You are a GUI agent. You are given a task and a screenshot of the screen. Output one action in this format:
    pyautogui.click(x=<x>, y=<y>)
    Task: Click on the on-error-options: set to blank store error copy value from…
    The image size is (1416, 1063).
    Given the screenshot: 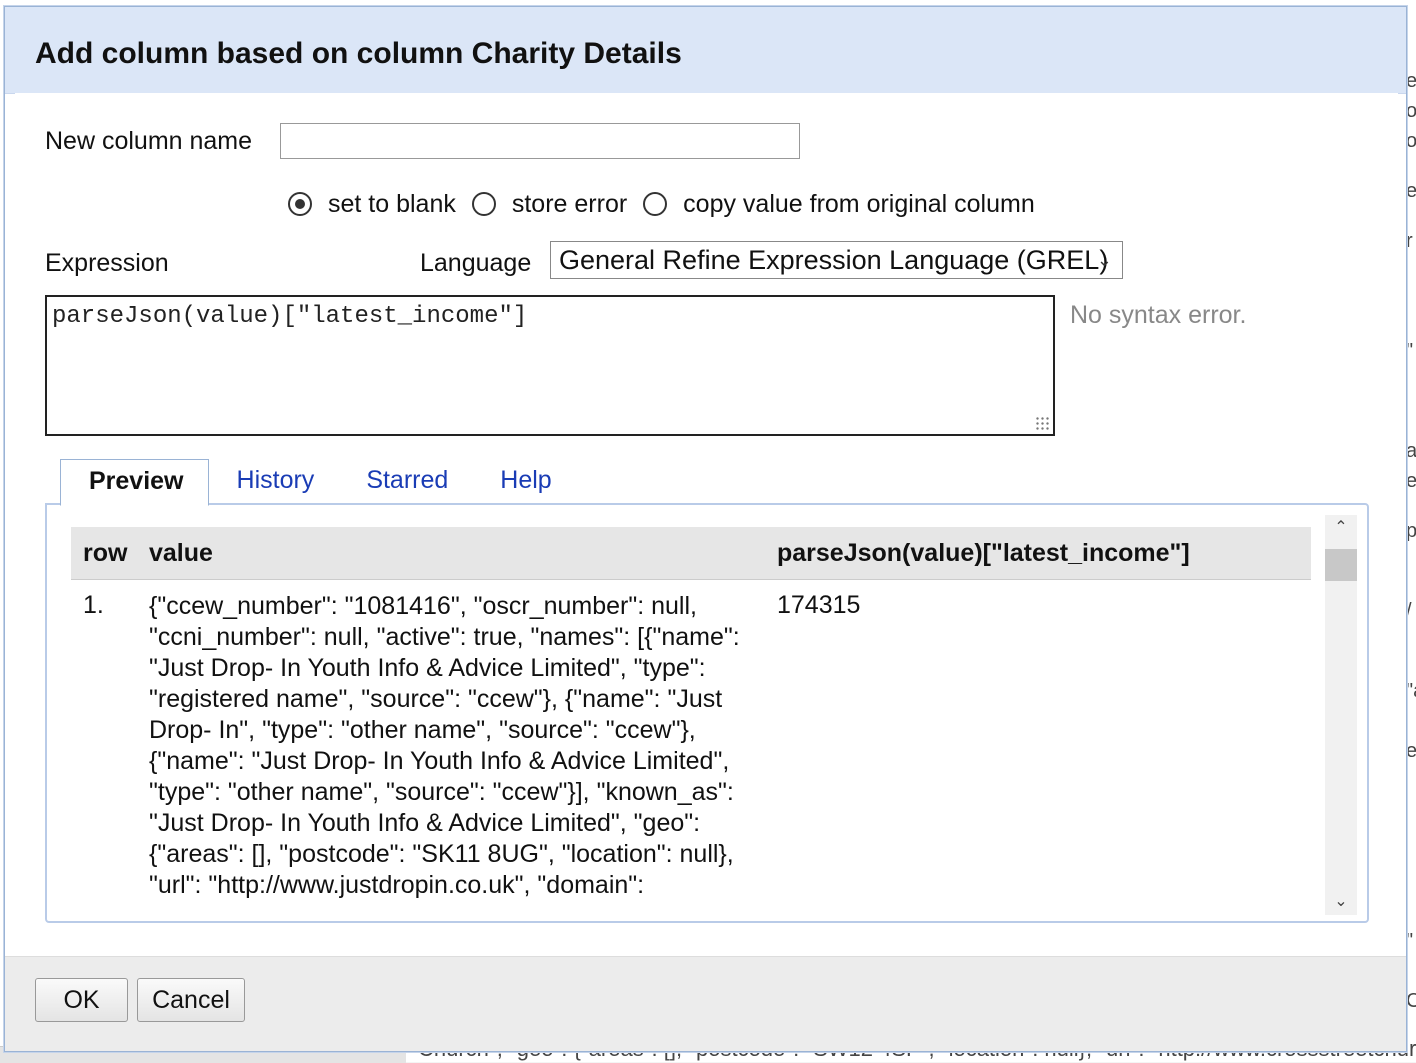 What is the action you would take?
    pyautogui.click(x=669, y=204)
    